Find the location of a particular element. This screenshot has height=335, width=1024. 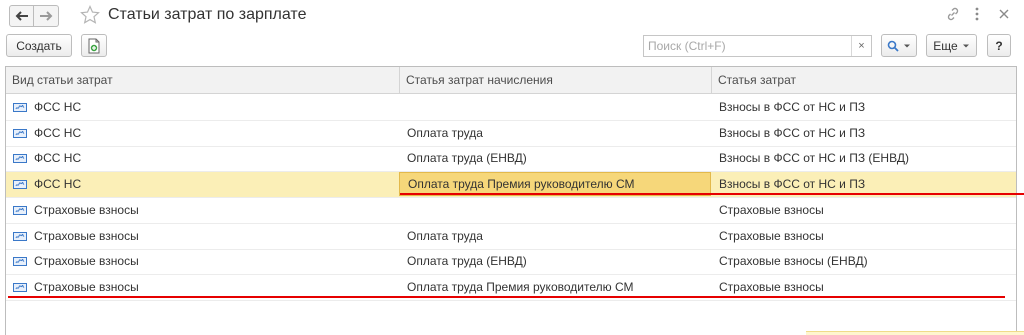

arrow-left-icon is located at coordinates (21, 16).